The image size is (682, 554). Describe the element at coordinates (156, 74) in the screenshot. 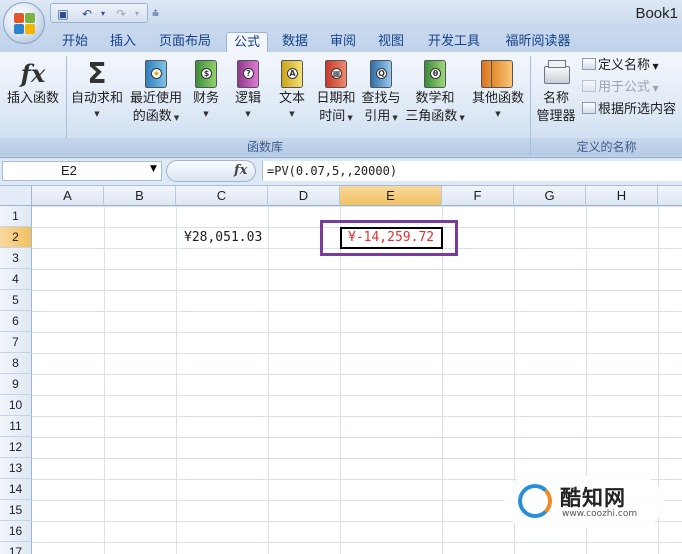

I see `recent-functions-book-icon: ★` at that location.